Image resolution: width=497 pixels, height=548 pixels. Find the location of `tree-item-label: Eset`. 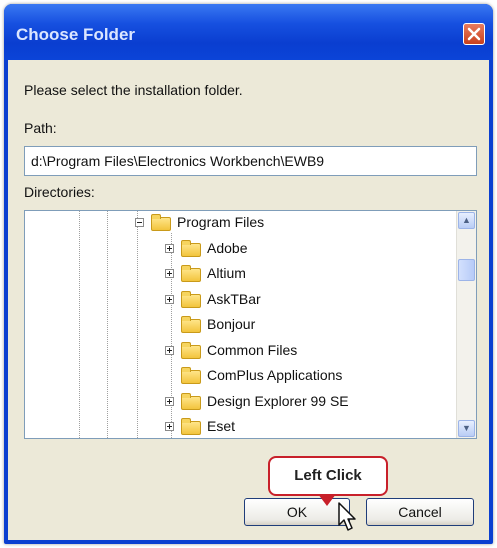

tree-item-label: Eset is located at coordinates (221, 426).